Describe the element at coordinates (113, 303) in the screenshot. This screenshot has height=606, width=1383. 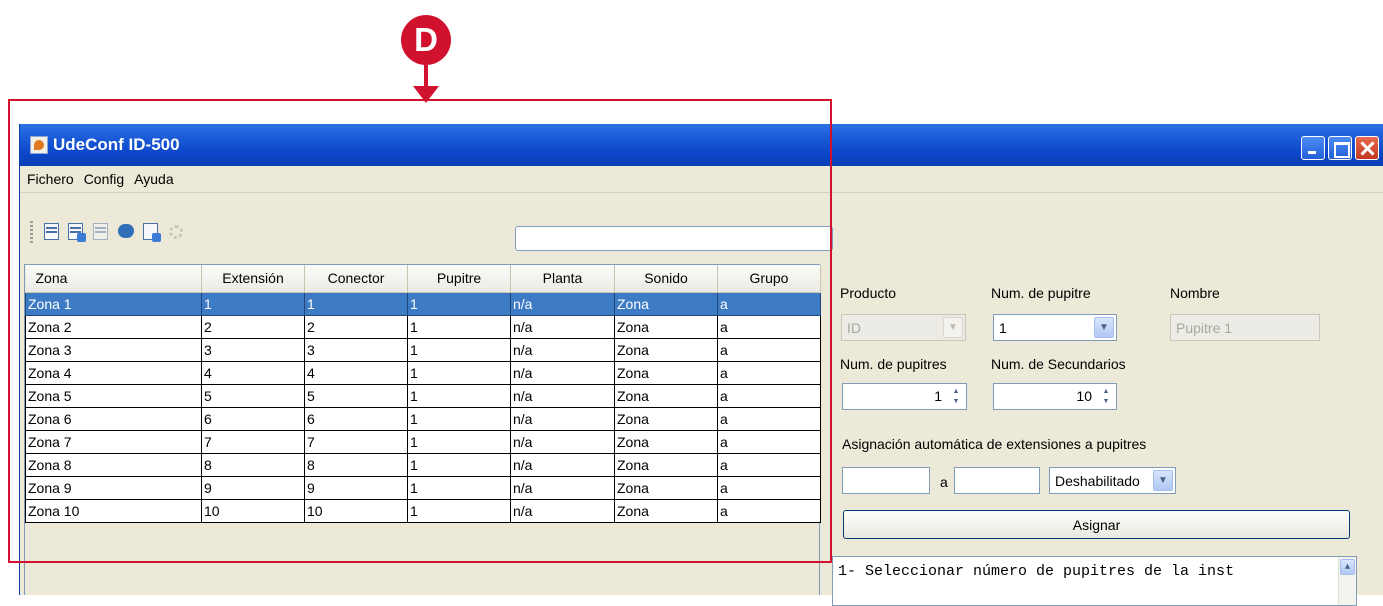
I see `cell-zona: Zona 1` at that location.